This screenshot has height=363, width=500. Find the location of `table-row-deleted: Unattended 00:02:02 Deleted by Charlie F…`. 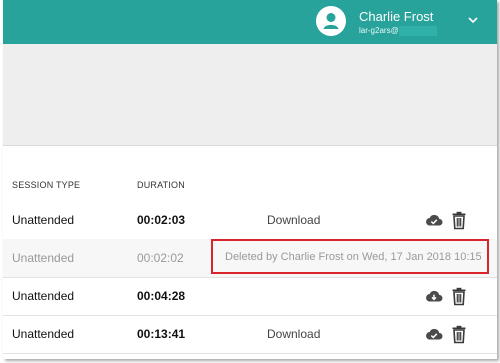

table-row-deleted: Unattended 00:02:02 Deleted by Charlie F… is located at coordinates (250, 258).